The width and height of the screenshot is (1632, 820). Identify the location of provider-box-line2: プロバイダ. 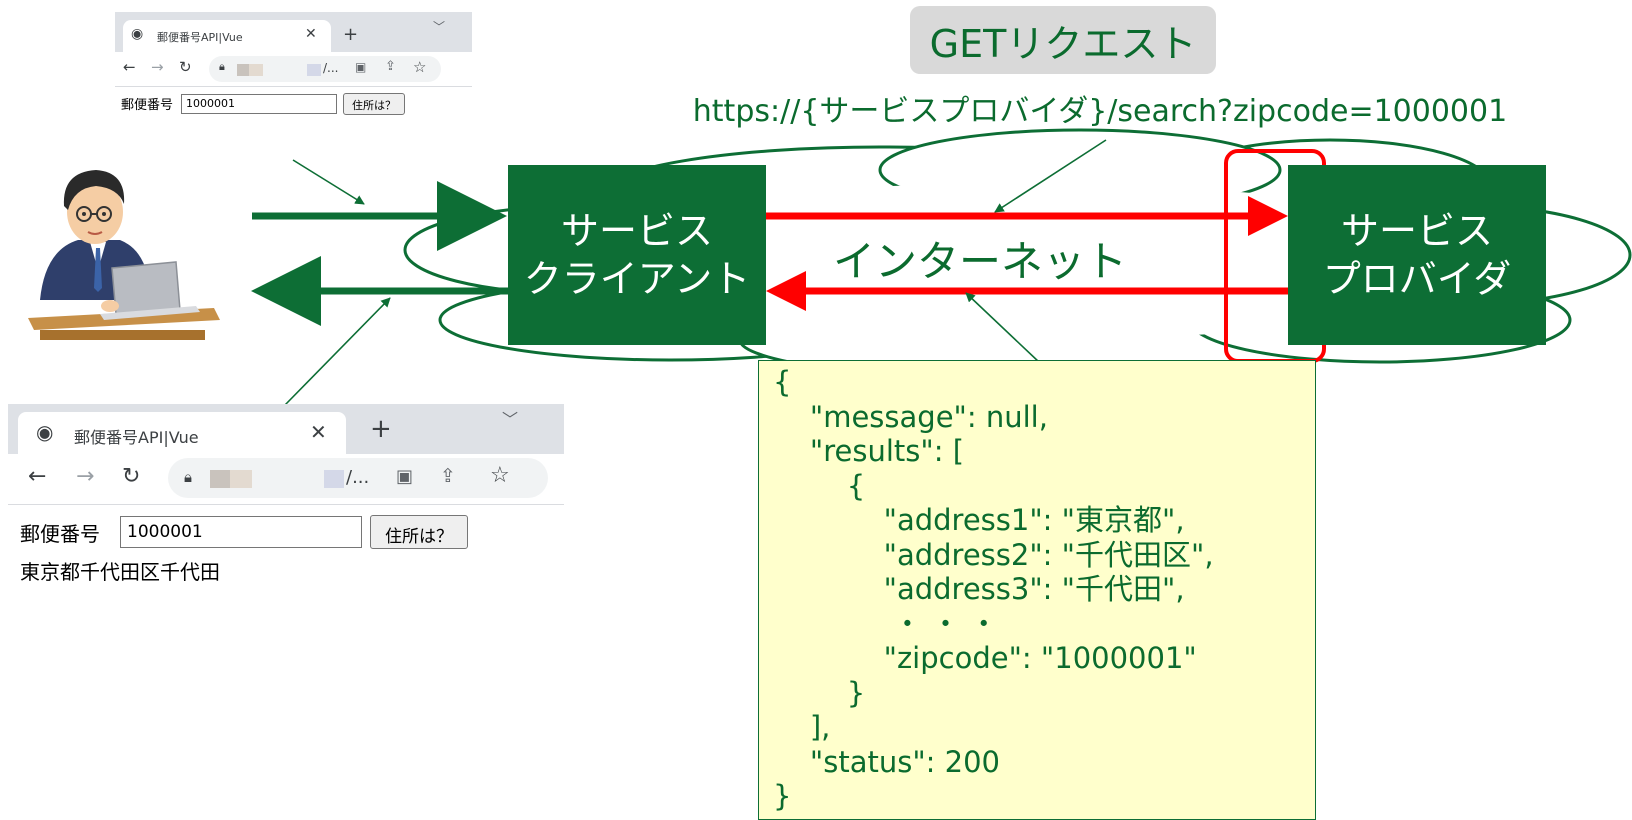
(1417, 279).